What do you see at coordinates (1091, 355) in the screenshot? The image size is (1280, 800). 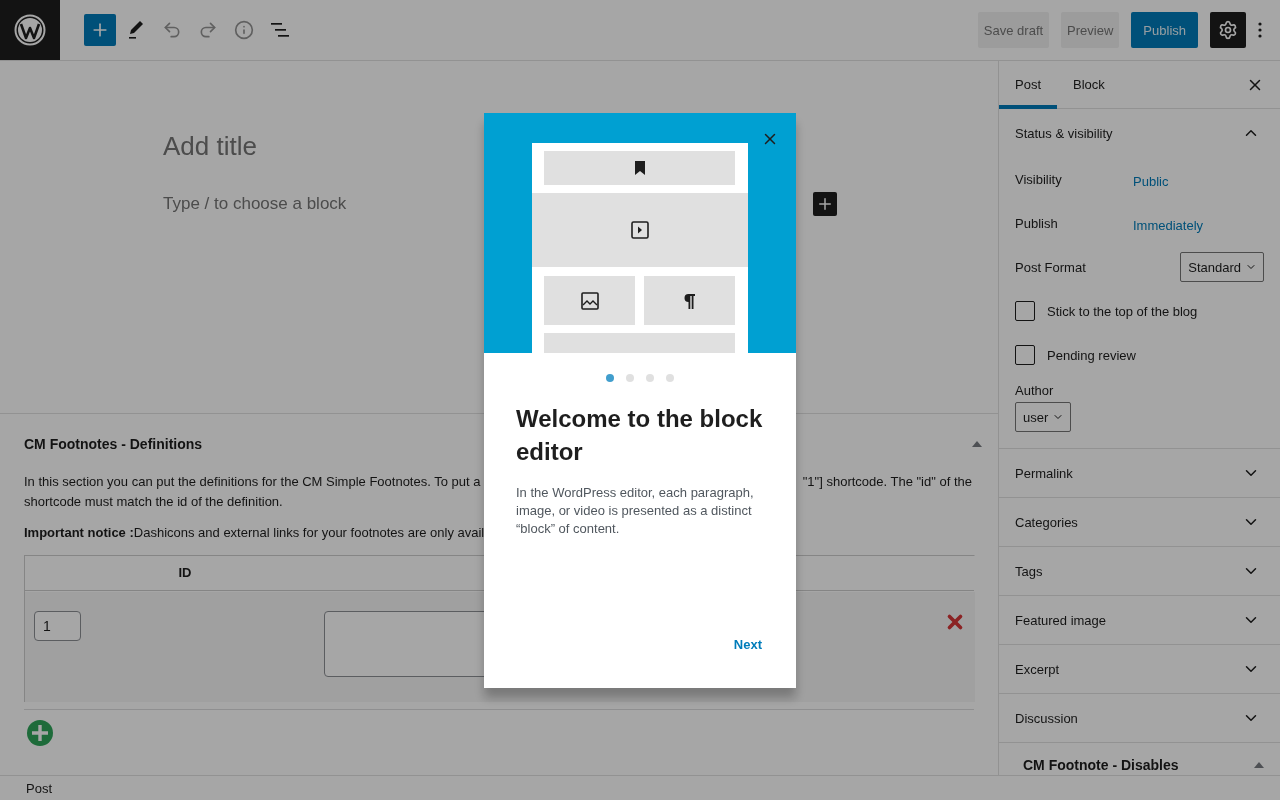 I see `checkbox-label: Pending review` at bounding box center [1091, 355].